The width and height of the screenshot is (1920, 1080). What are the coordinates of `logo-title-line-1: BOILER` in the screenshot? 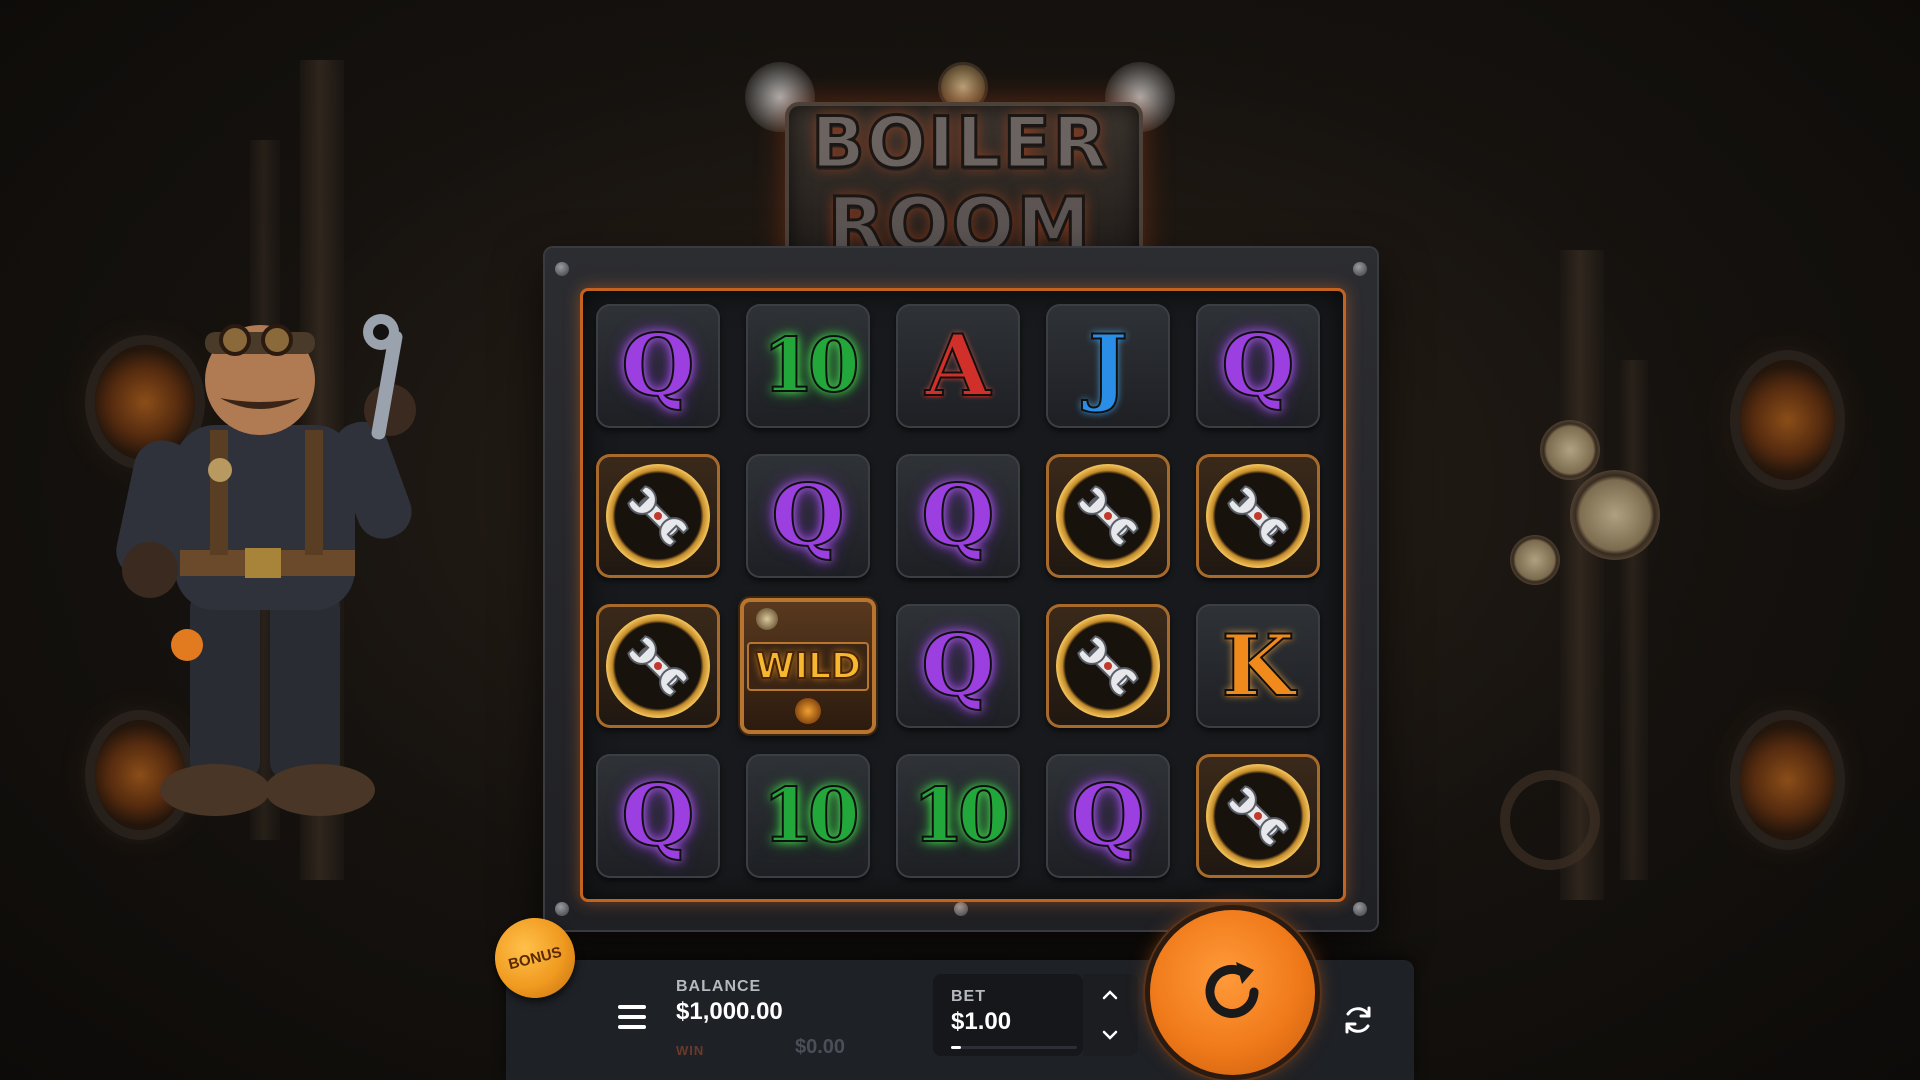 It's located at (959, 143).